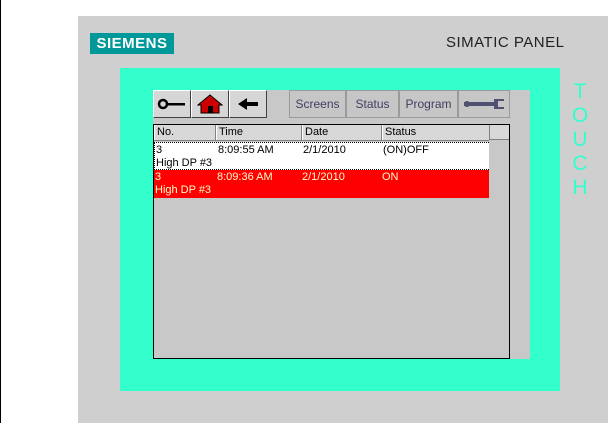 This screenshot has width=608, height=423. I want to click on touch-label: T O U C H, so click(580, 140).